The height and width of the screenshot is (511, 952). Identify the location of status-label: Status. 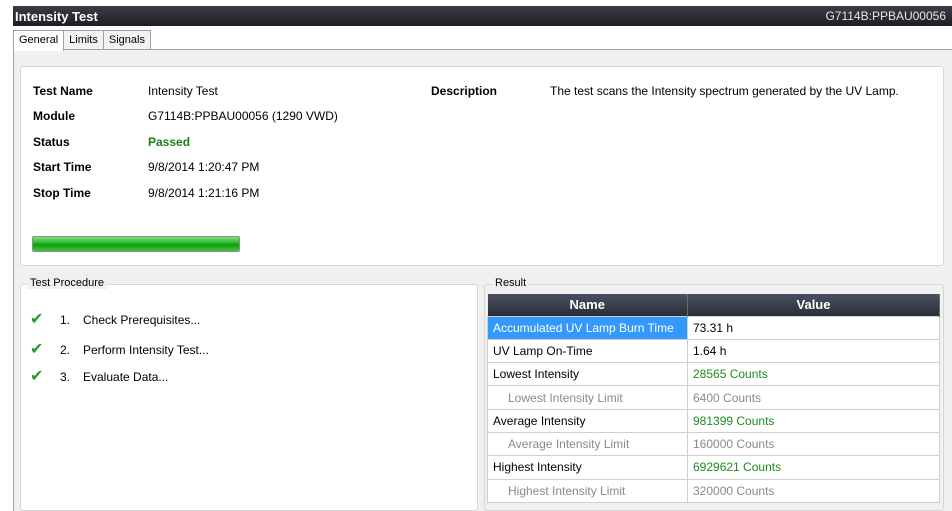
(51, 142).